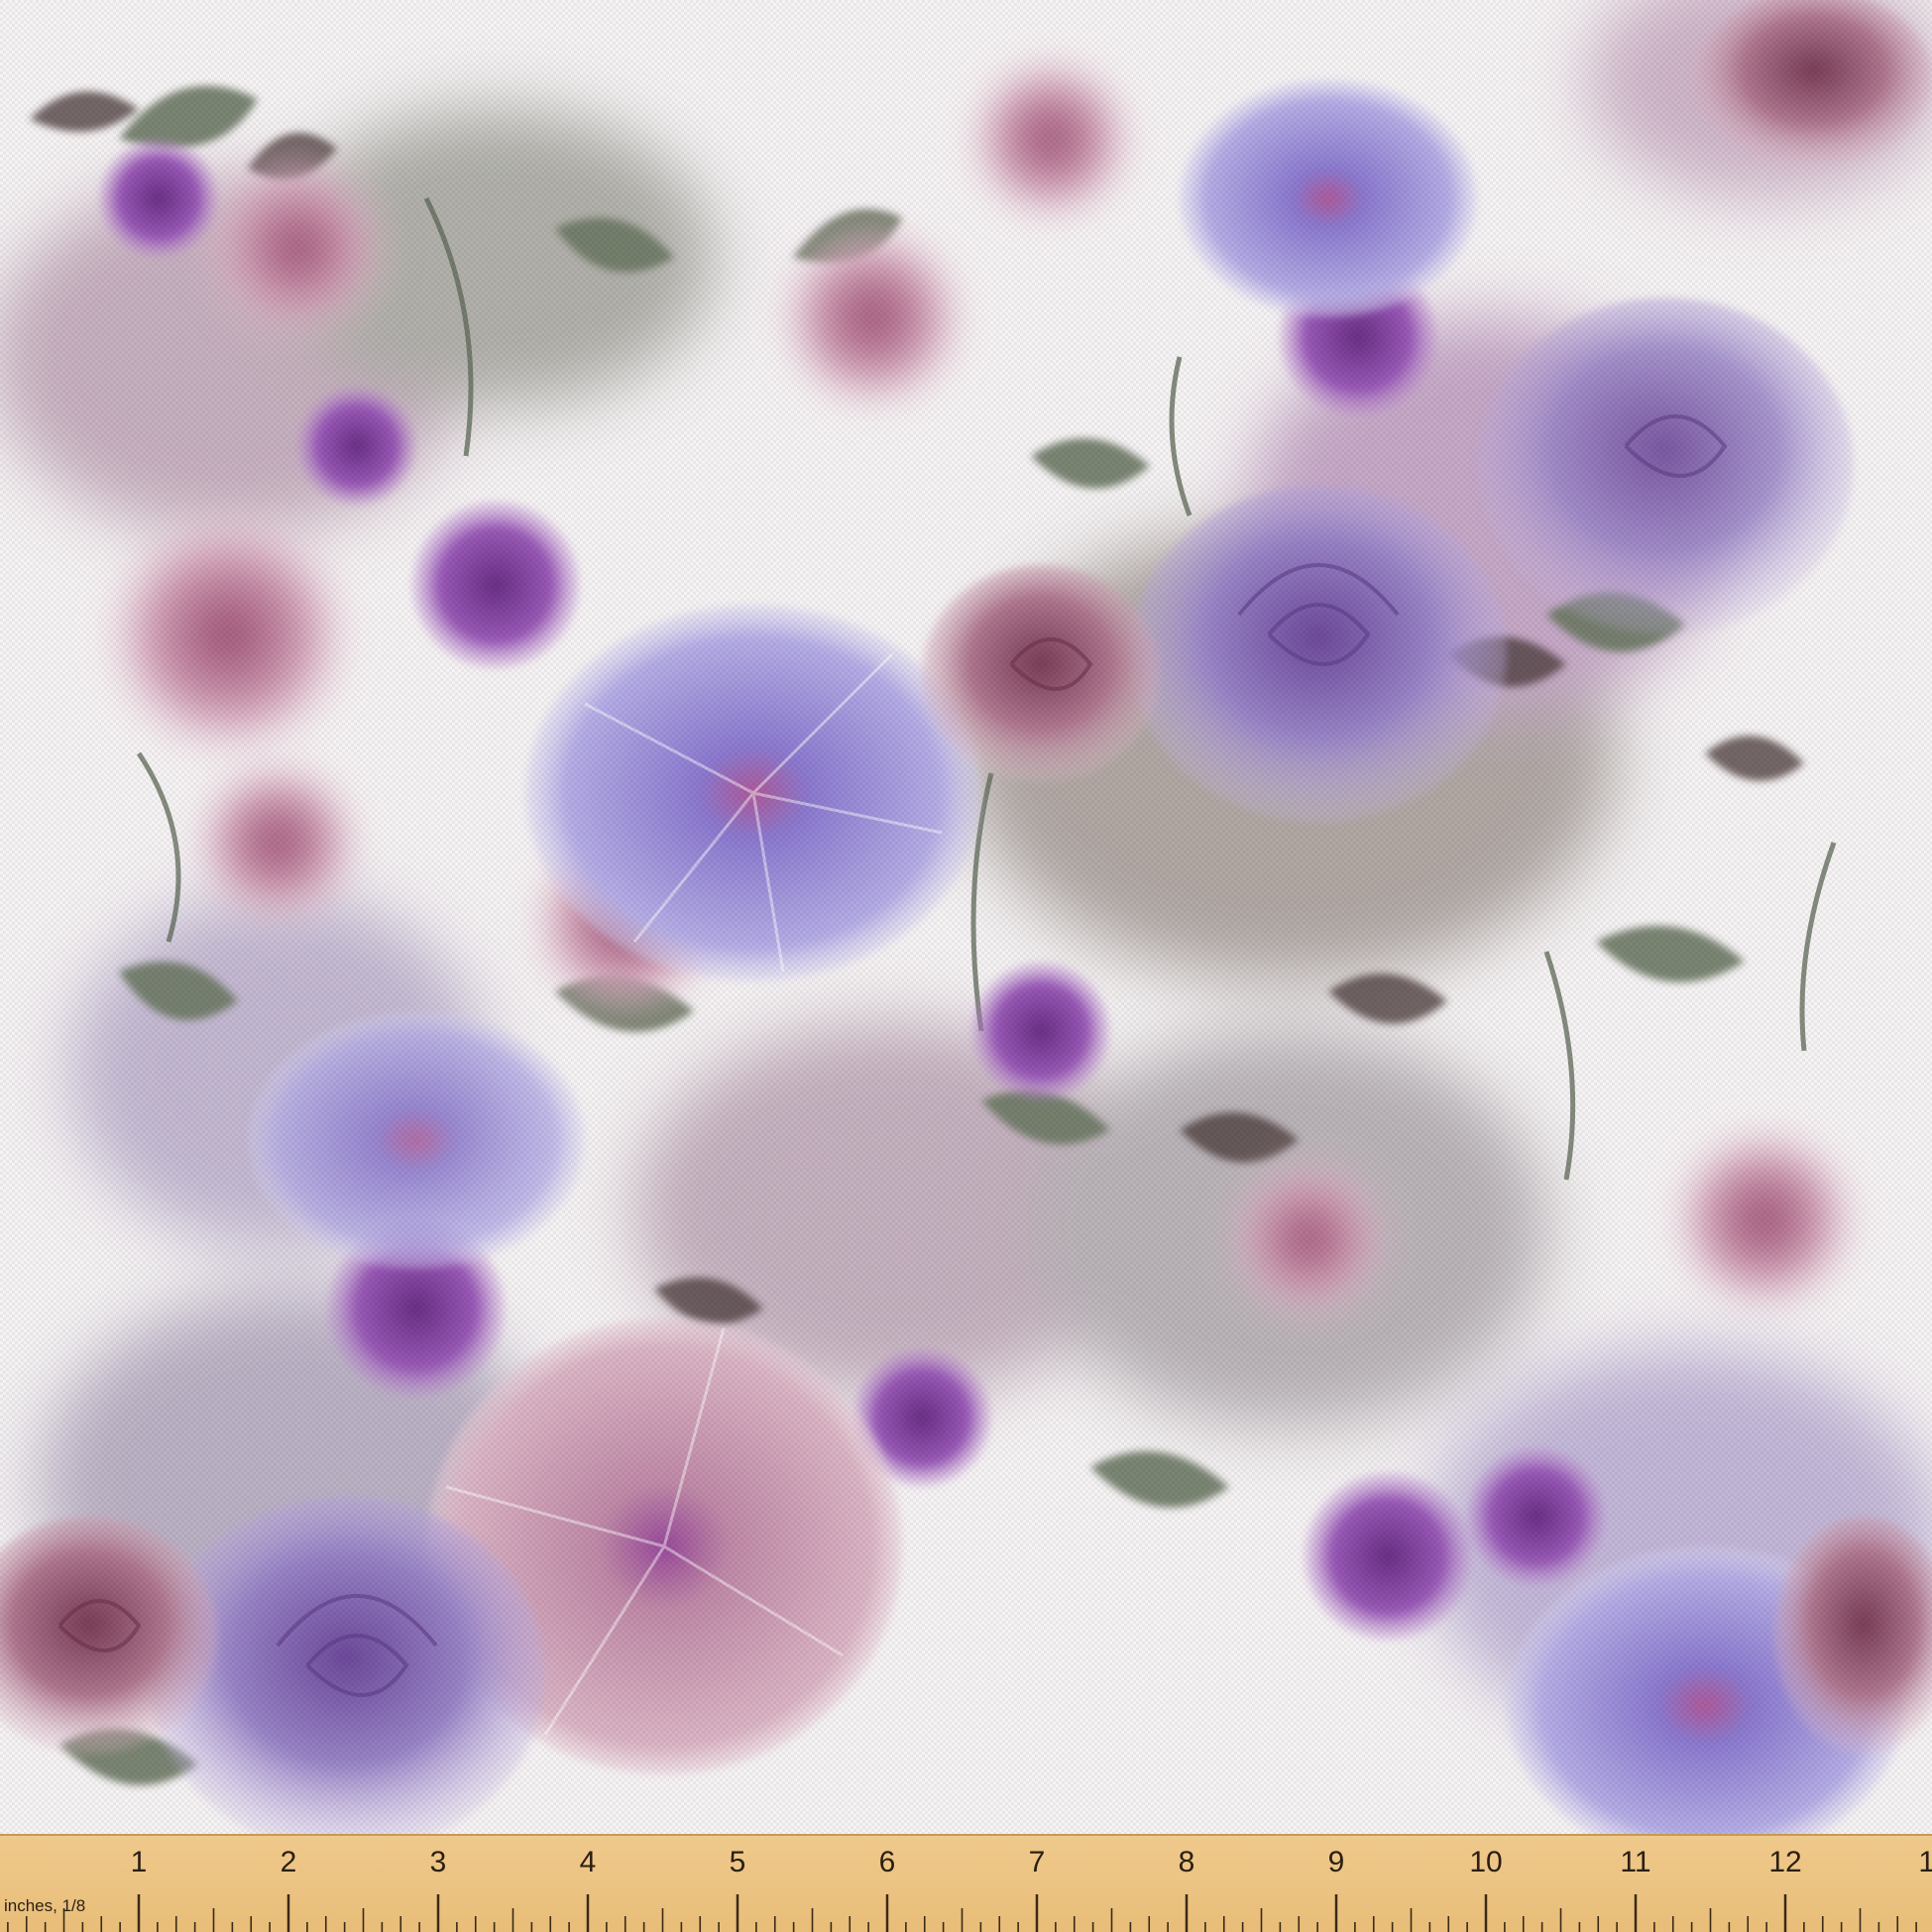 The image size is (1932, 1932). What do you see at coordinates (139, 1862) in the screenshot?
I see `ruler-number: 1` at bounding box center [139, 1862].